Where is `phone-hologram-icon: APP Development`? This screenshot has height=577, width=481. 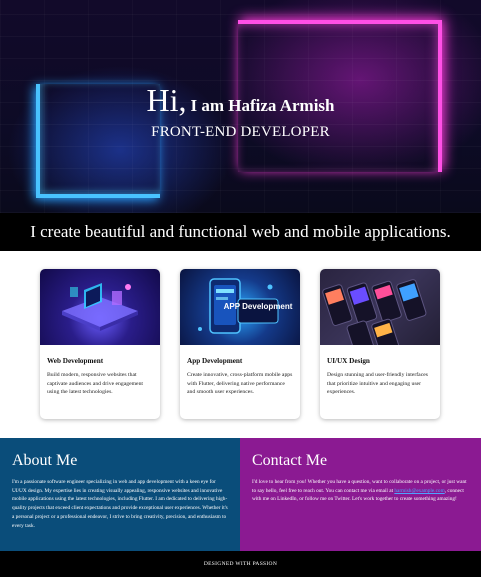 phone-hologram-icon: APP Development is located at coordinates (245, 306).